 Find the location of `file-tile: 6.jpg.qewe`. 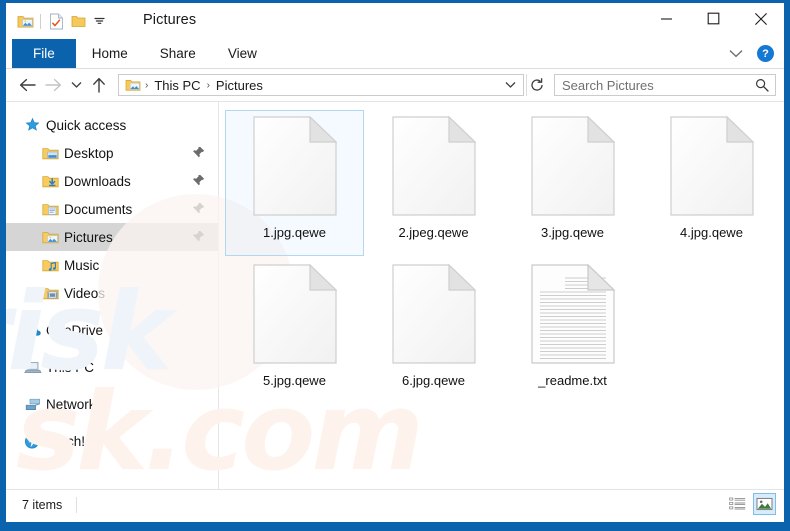

file-tile: 6.jpg.qewe is located at coordinates (433, 331).